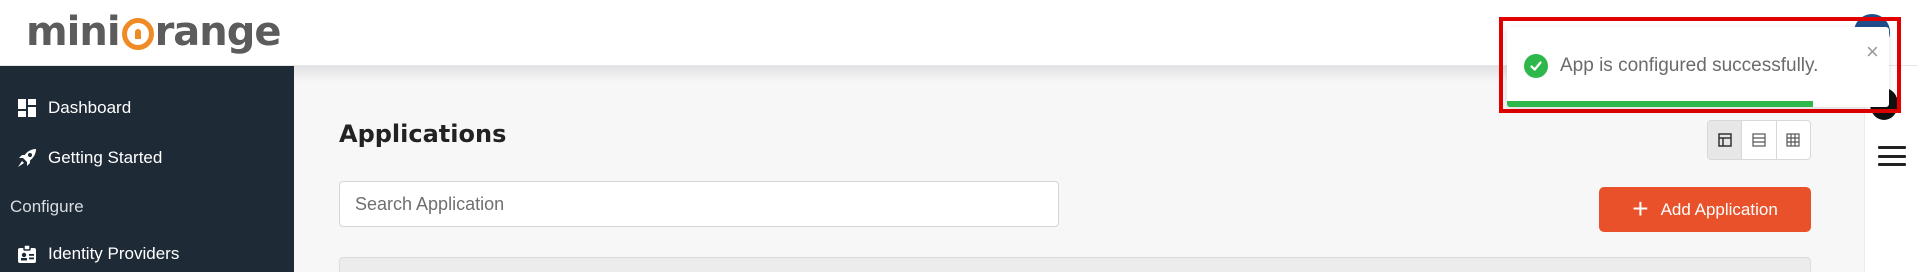 Image resolution: width=1918 pixels, height=272 pixels. What do you see at coordinates (27, 158) in the screenshot?
I see `rocket-icon` at bounding box center [27, 158].